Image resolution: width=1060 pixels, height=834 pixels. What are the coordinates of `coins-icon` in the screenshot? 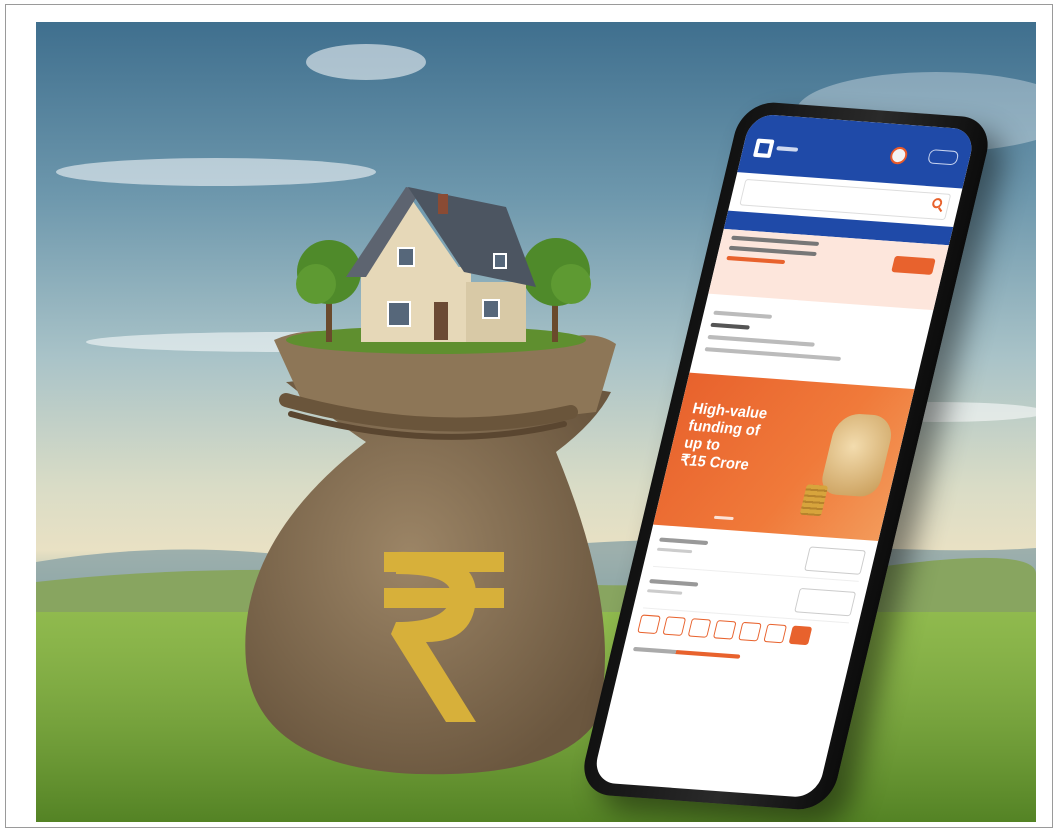 It's located at (814, 500).